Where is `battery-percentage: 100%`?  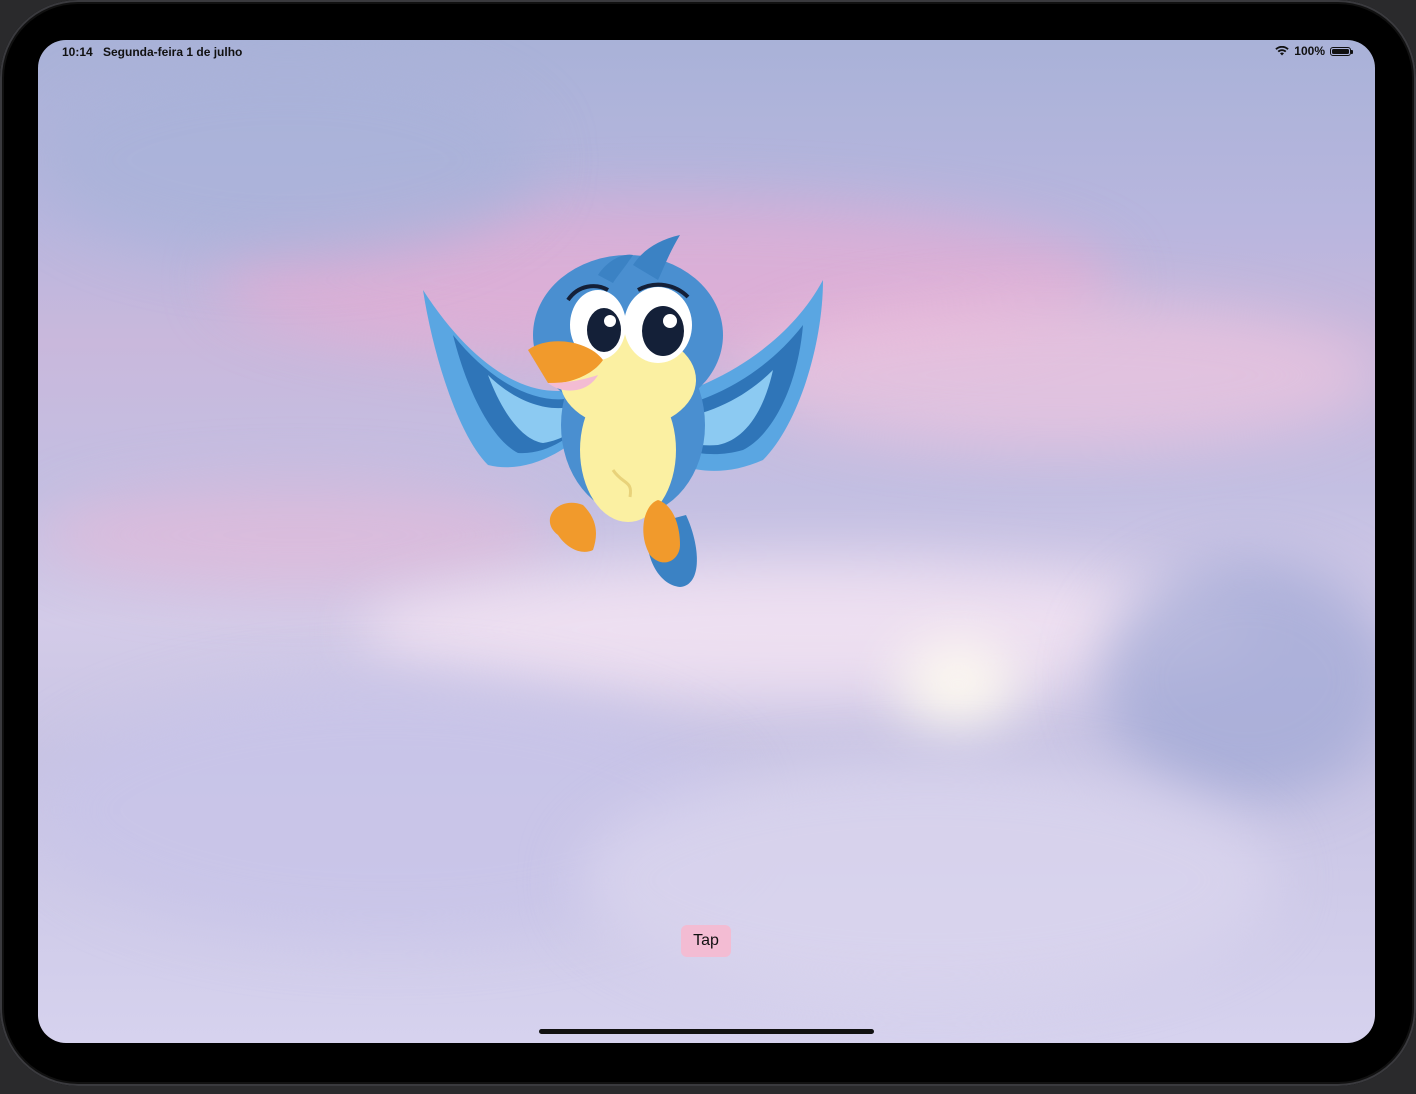 battery-percentage: 100% is located at coordinates (1309, 51).